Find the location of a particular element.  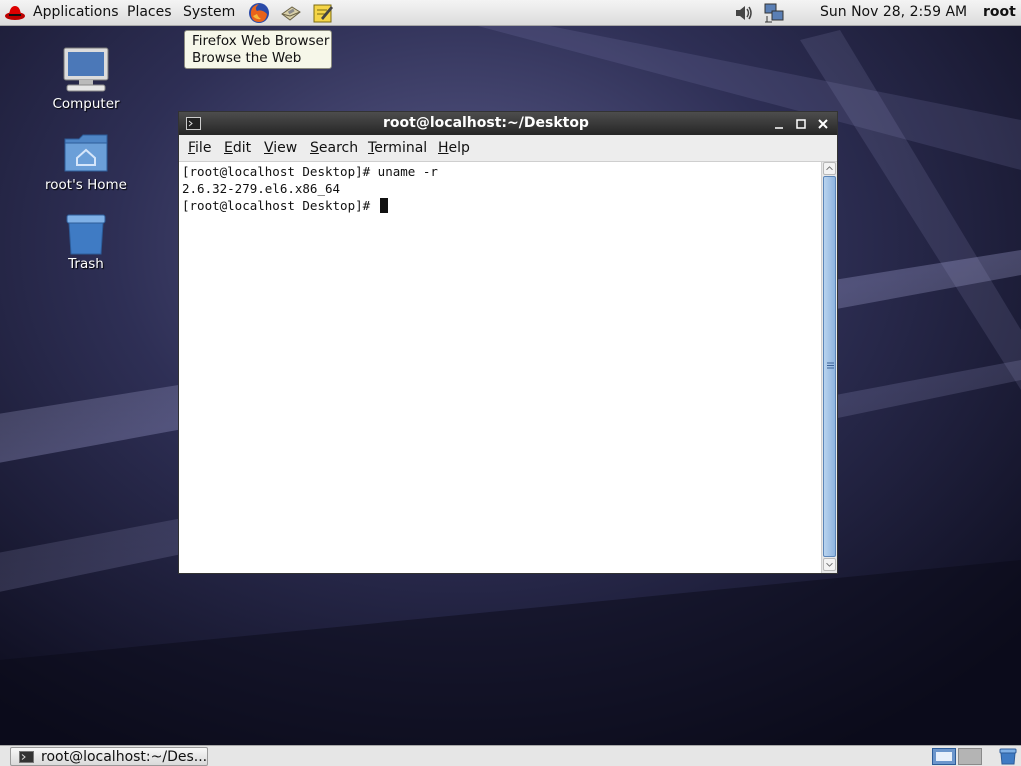

close-icon is located at coordinates (823, 124).